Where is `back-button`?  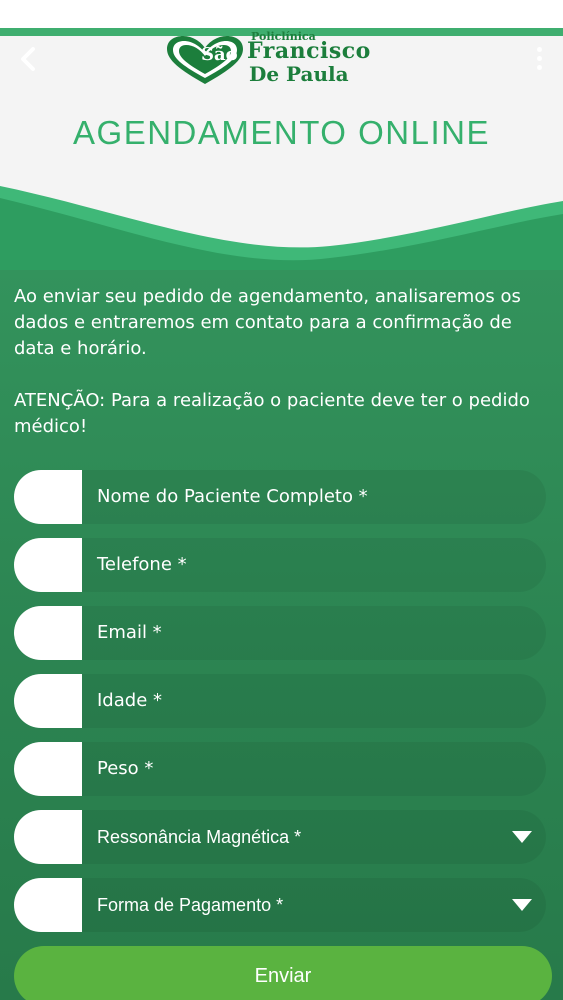 back-button is located at coordinates (28, 59).